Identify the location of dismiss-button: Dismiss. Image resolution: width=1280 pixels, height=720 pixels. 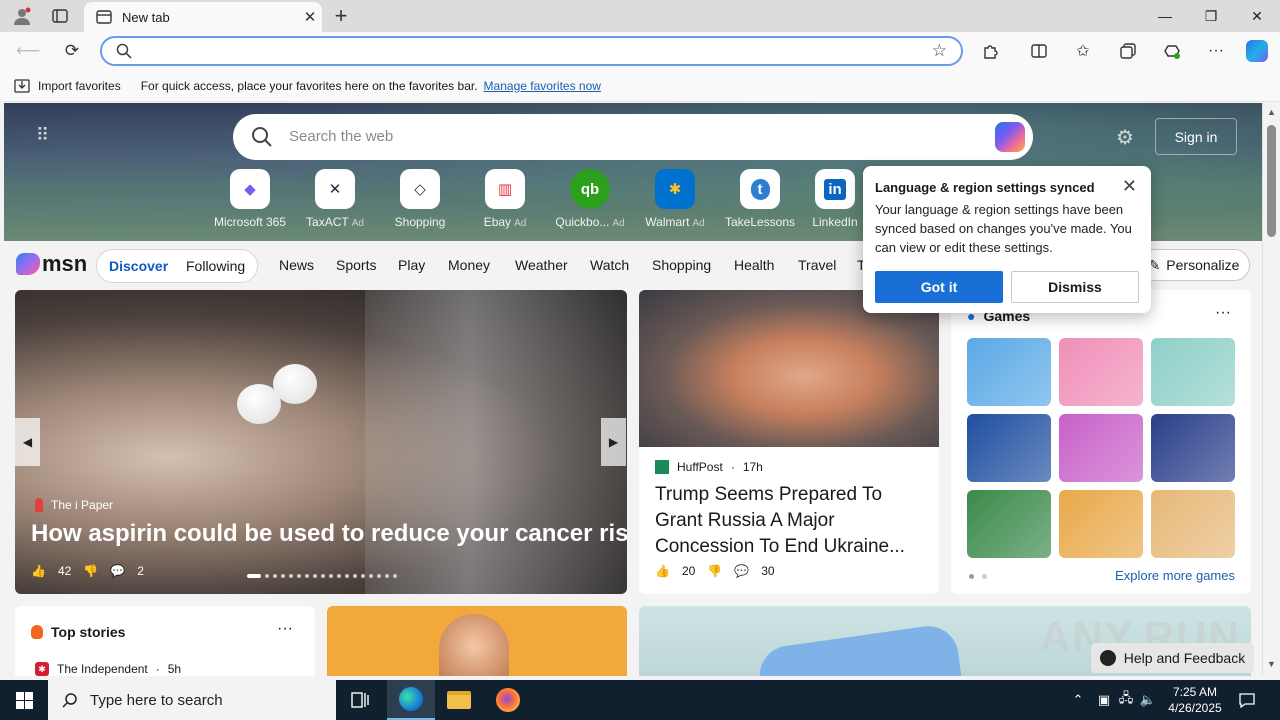
(1075, 287).